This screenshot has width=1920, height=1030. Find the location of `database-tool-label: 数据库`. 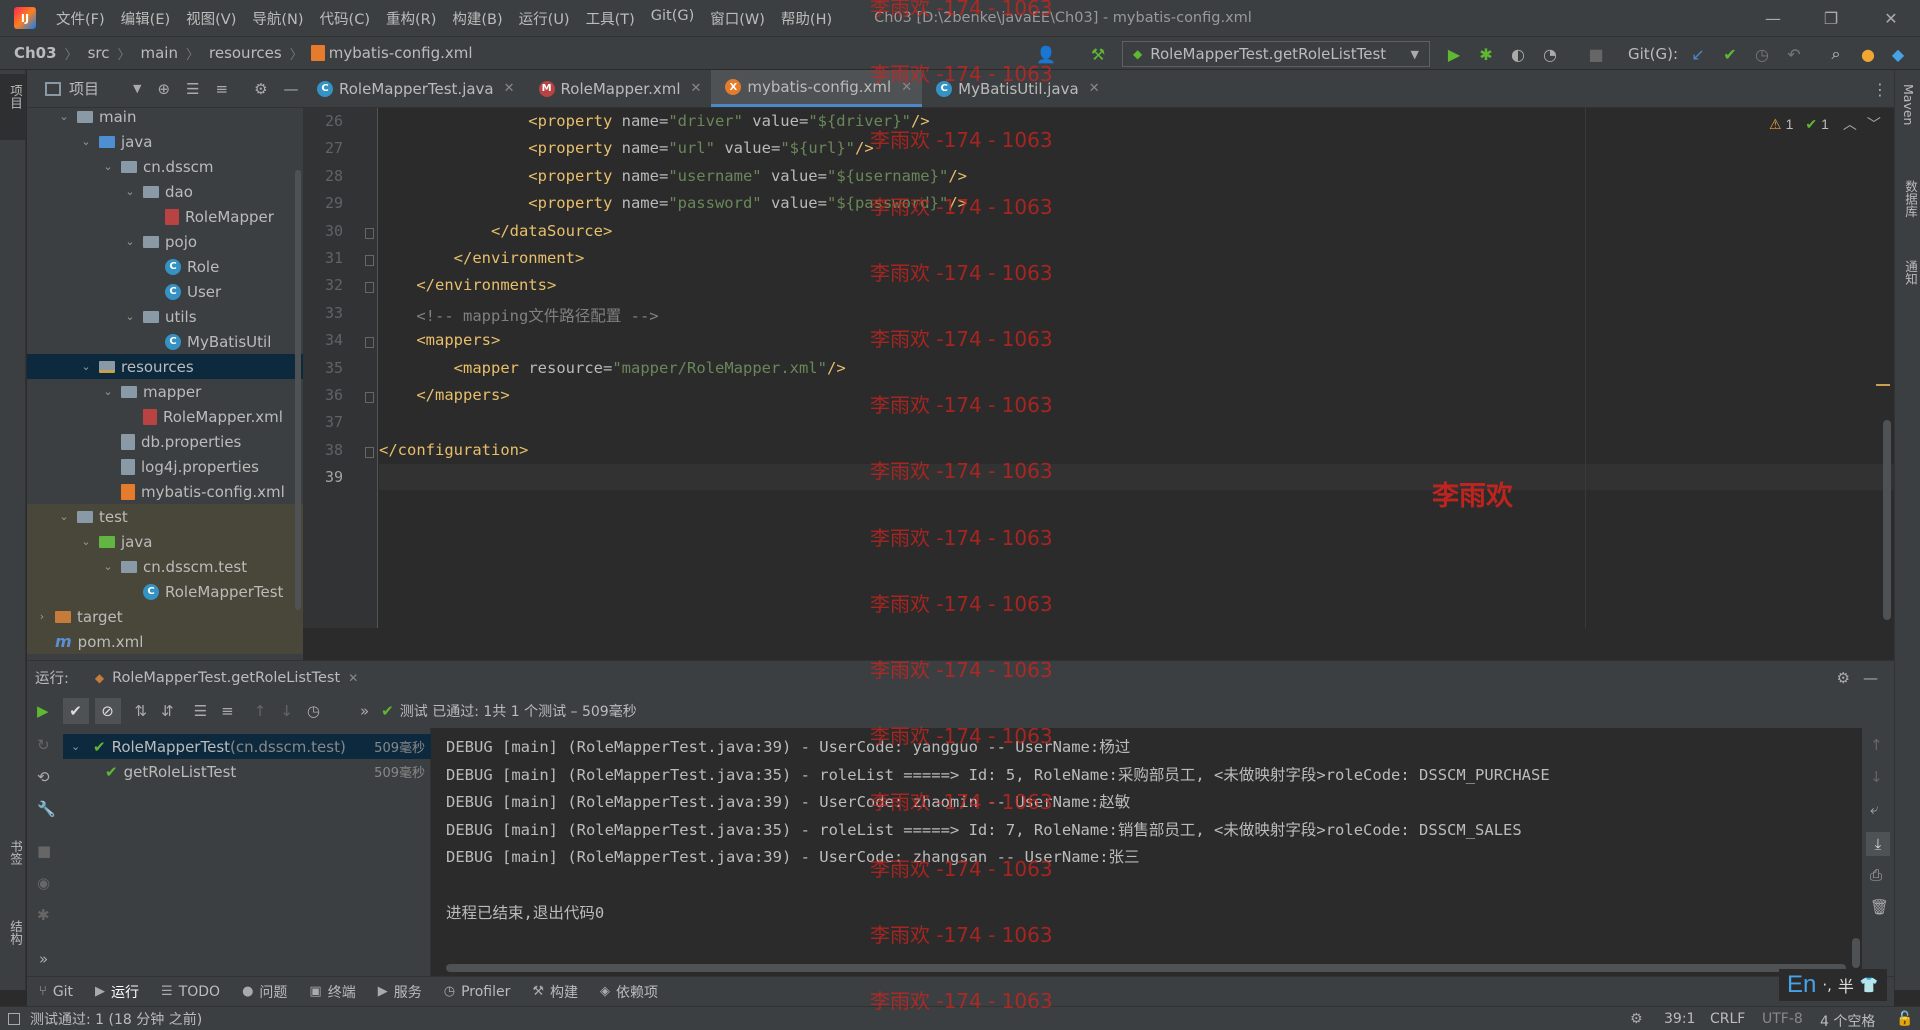

database-tool-label: 数据库 is located at coordinates (1910, 199).